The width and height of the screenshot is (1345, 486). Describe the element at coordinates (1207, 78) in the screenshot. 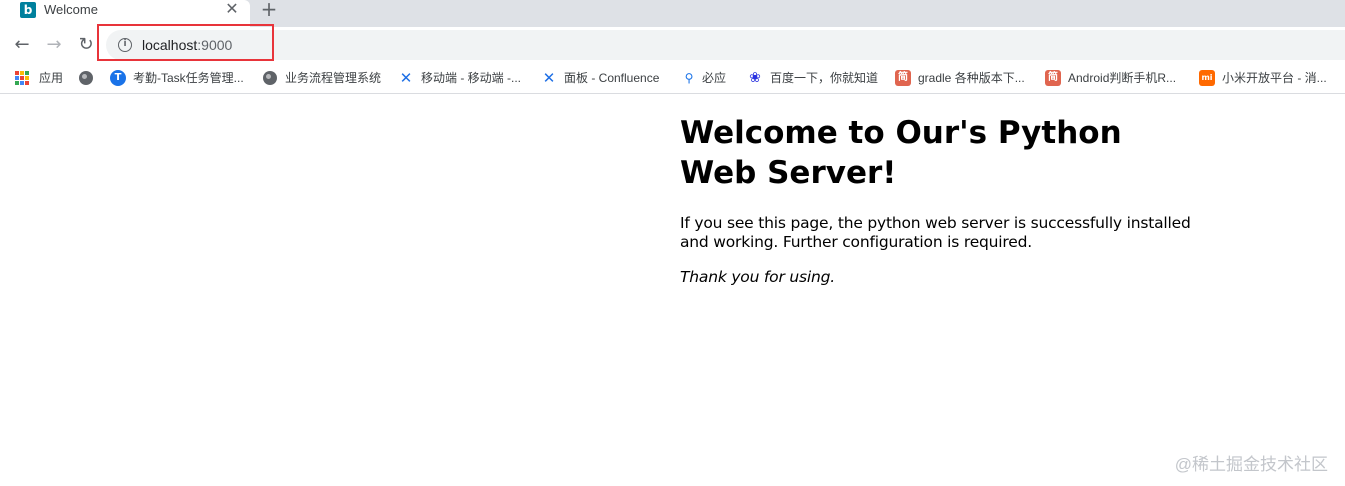

I see `mi-icon: mi` at that location.